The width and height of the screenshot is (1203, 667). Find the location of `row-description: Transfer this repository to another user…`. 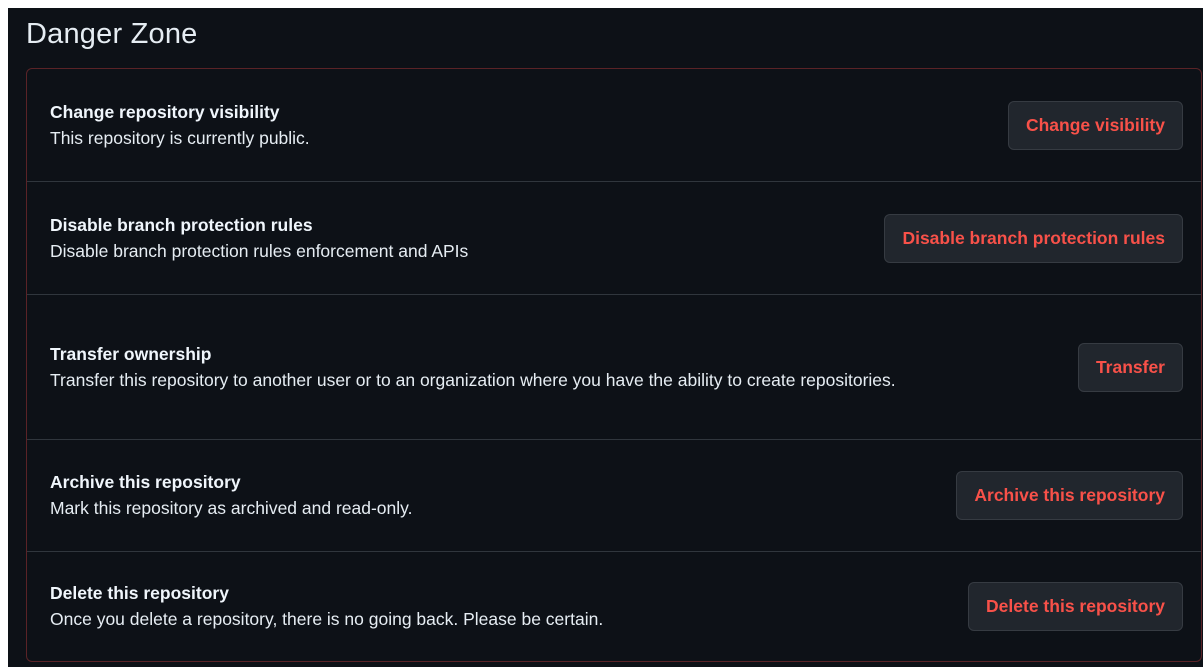

row-description: Transfer this repository to another user… is located at coordinates (473, 379).